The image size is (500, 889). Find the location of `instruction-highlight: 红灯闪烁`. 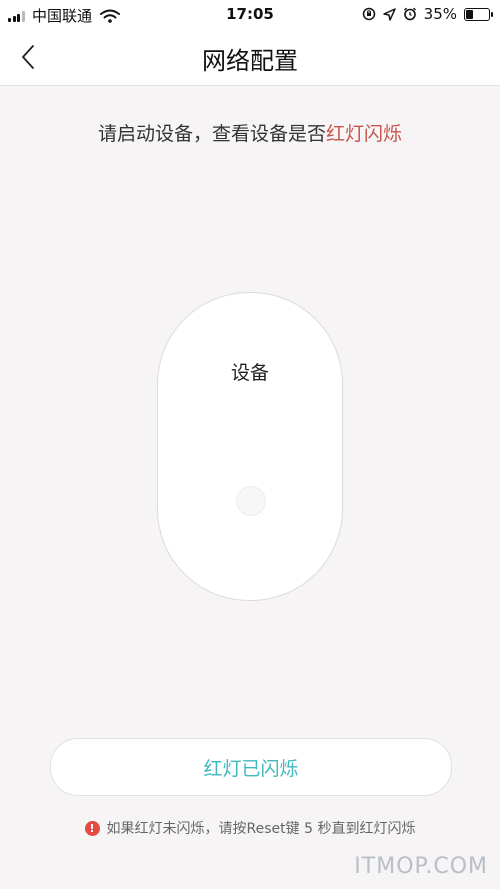

instruction-highlight: 红灯闪烁 is located at coordinates (364, 134).